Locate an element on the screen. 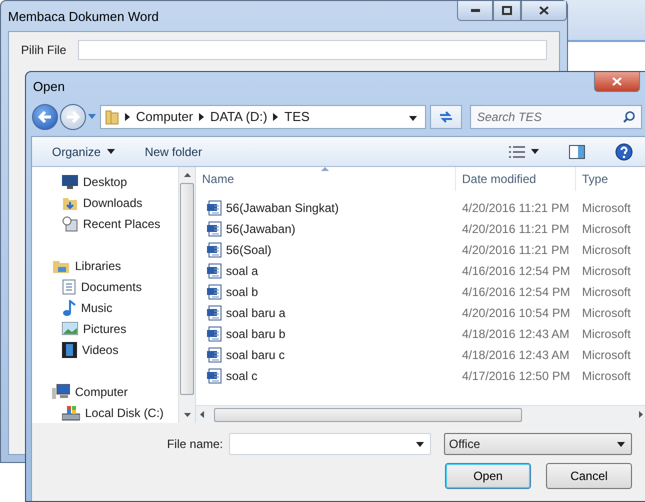 This screenshot has height=502, width=645. file-name: 56(Soal) is located at coordinates (326, 250).